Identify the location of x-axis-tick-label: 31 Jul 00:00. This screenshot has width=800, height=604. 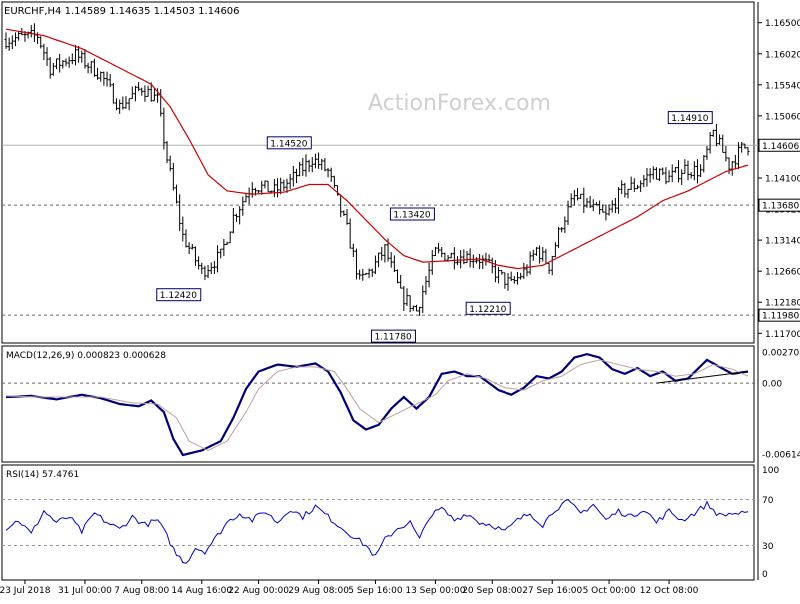
(85, 591).